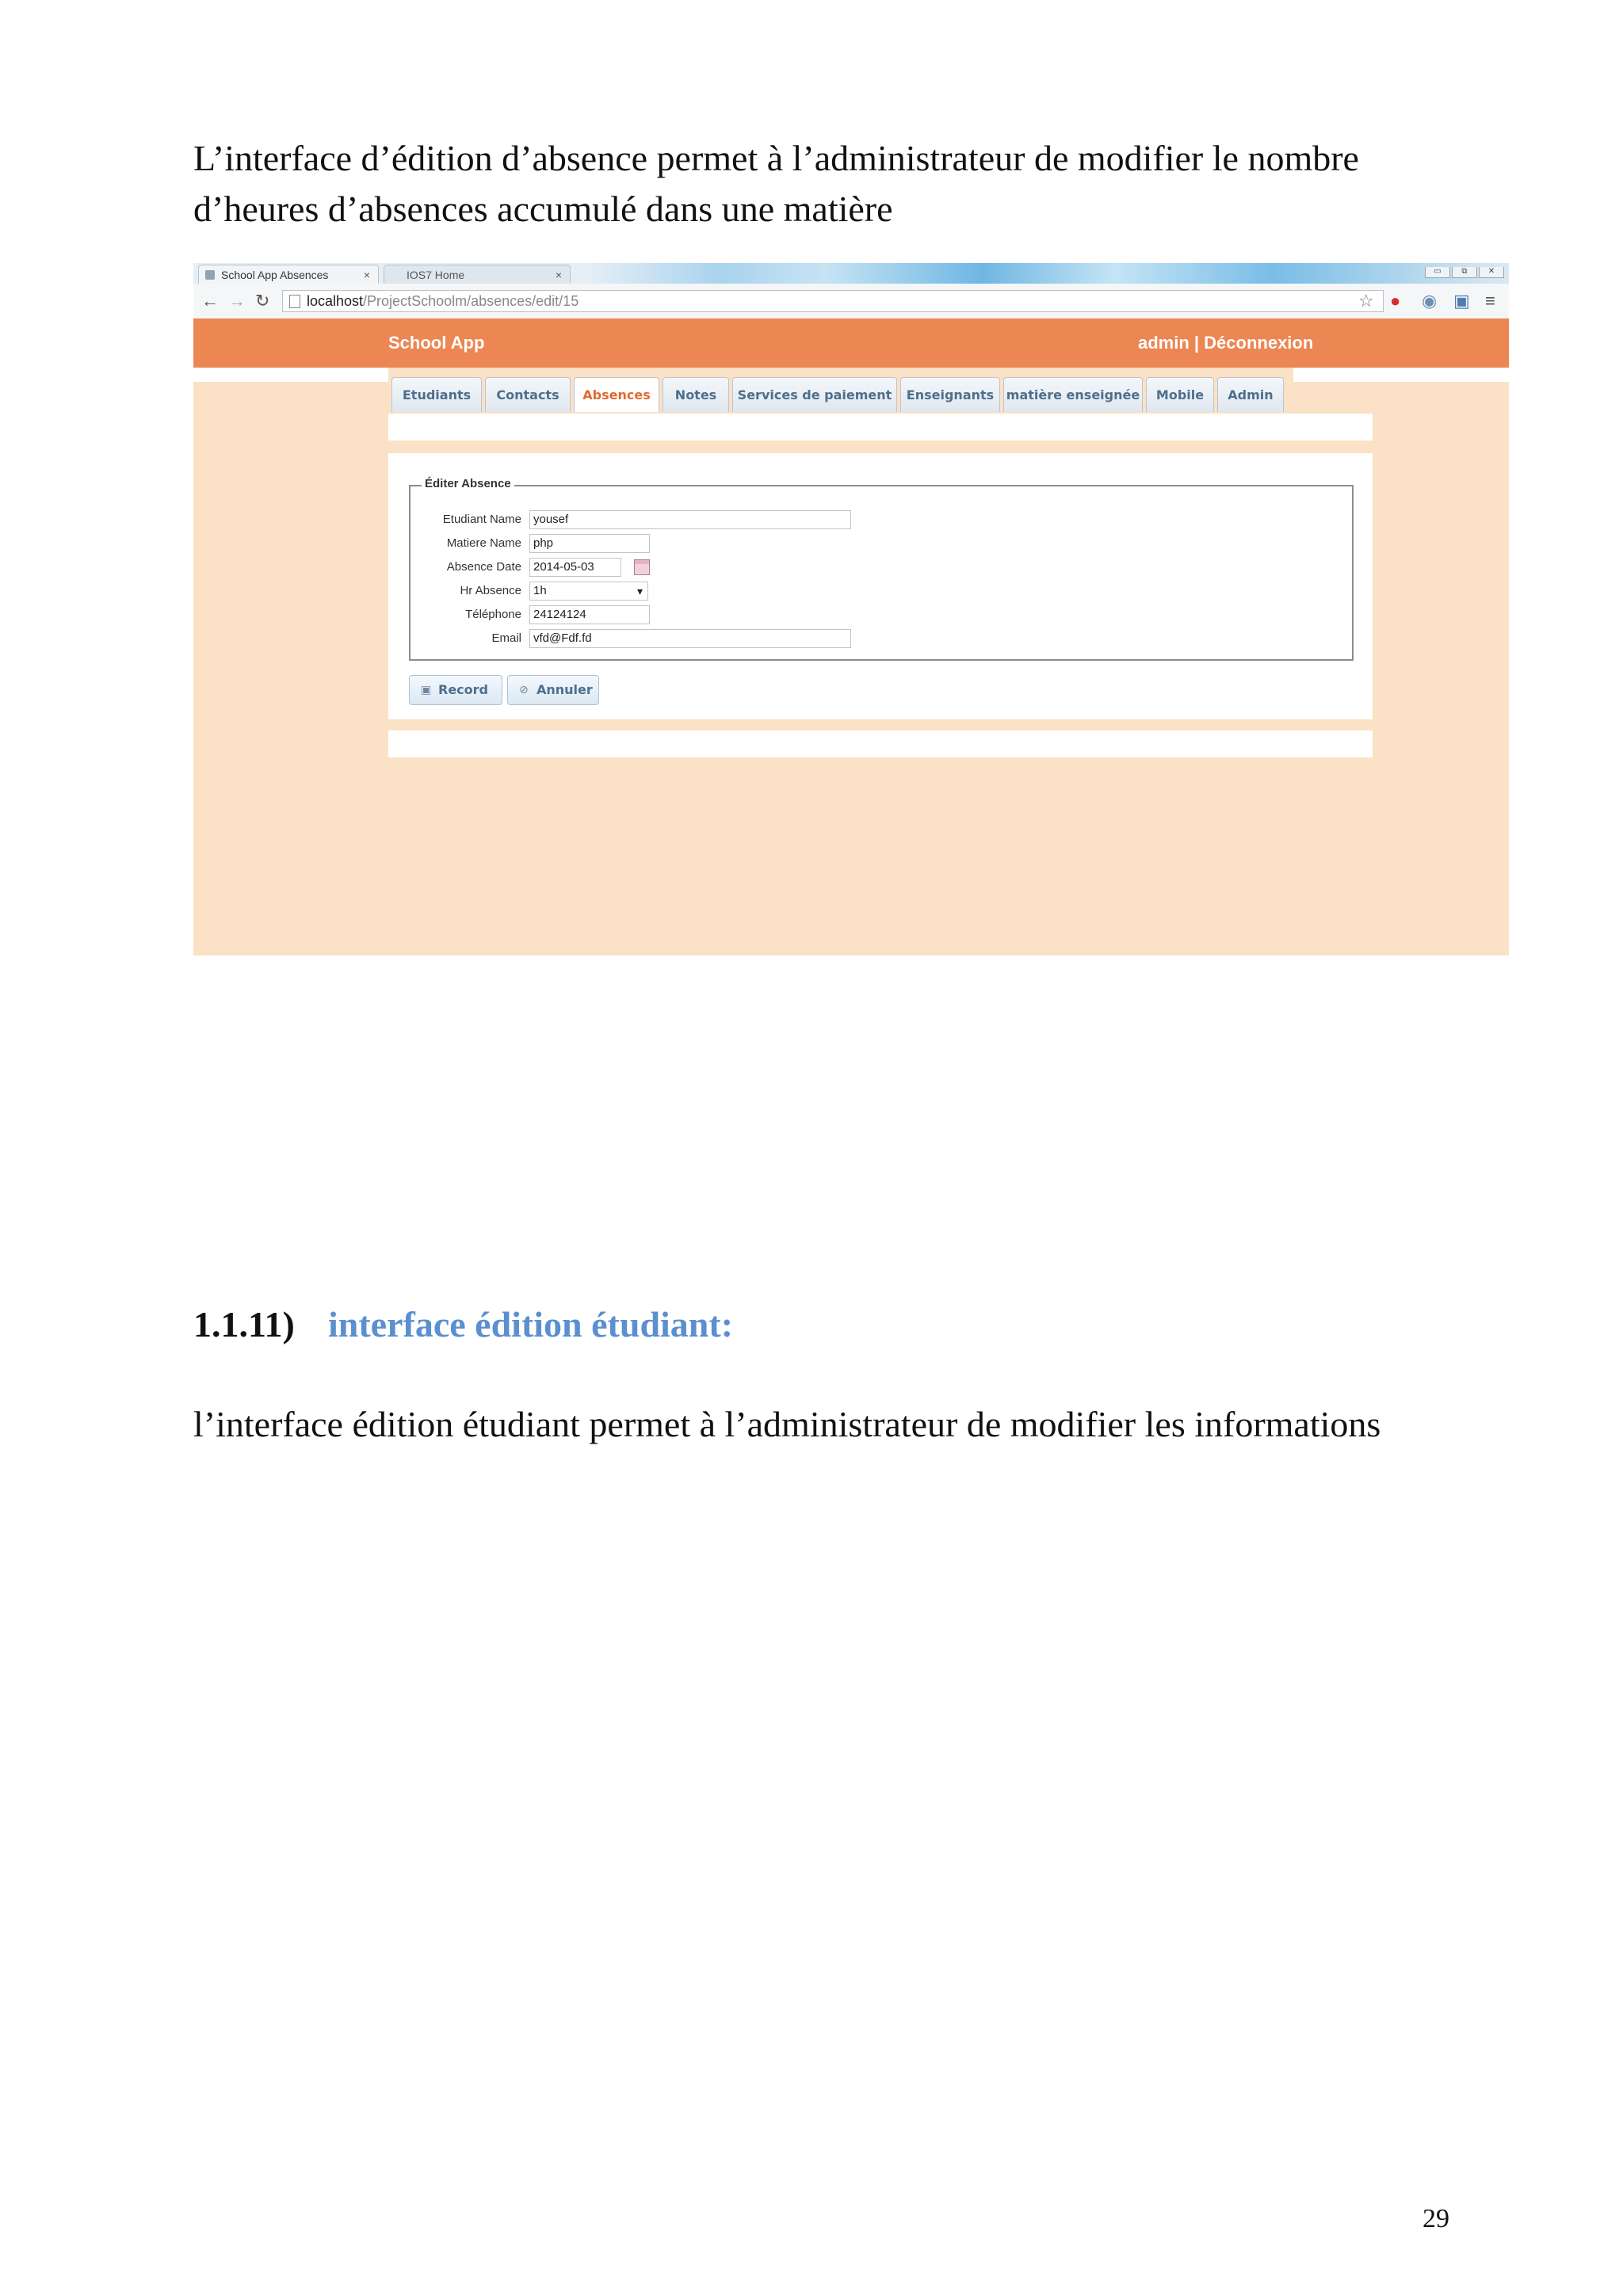 This screenshot has height=2296, width=1623. I want to click on back-arrow-icon: ←, so click(210, 301).